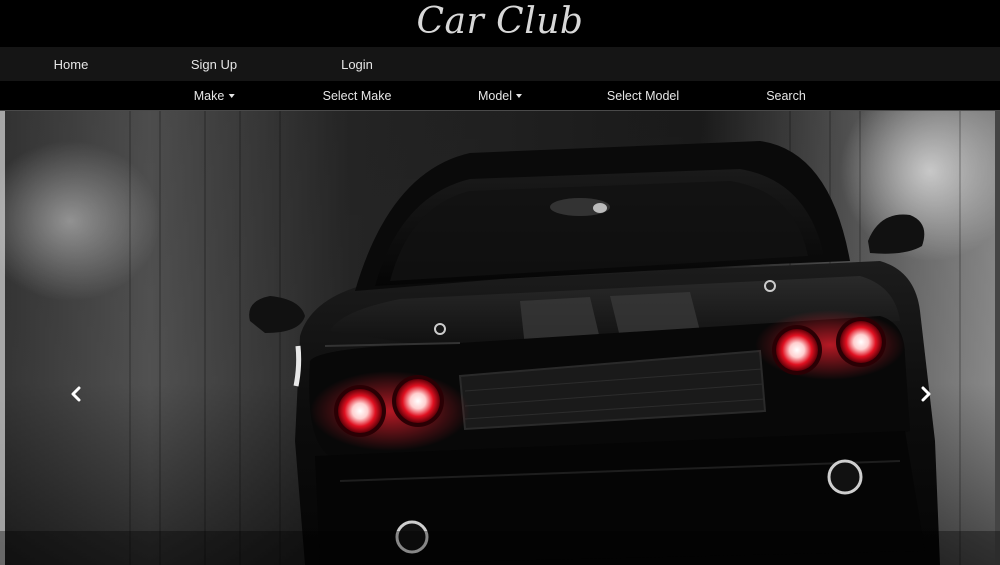 The image size is (1000, 565). I want to click on select-model-field: Select Model, so click(643, 95).